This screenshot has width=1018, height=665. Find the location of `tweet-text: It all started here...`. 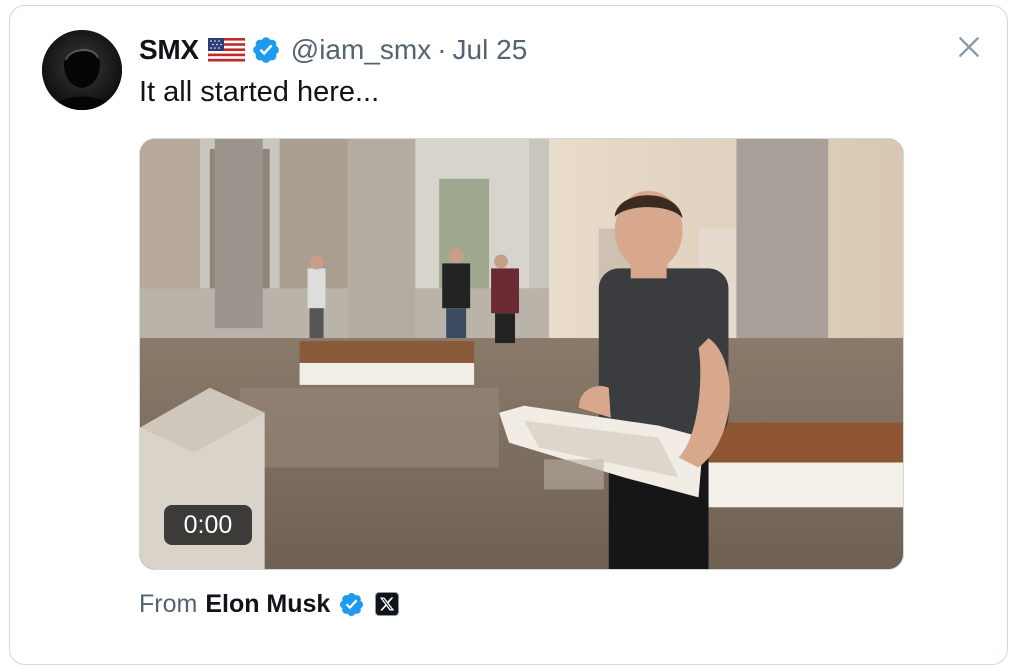

tweet-text: It all started here... is located at coordinates (259, 92).